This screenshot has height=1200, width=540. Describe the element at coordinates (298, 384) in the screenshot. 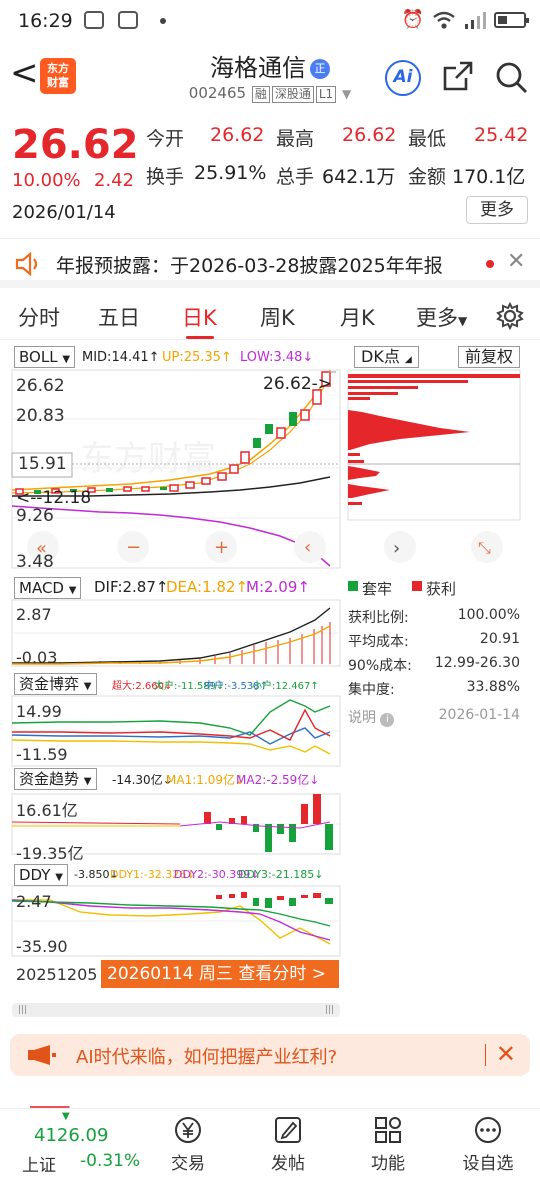

I see `last-price-marker: 26.62->` at that location.